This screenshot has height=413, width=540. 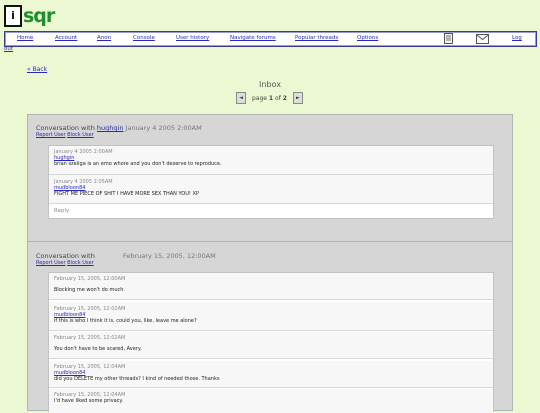 I want to click on prev-page-button: ◄, so click(x=241, y=98).